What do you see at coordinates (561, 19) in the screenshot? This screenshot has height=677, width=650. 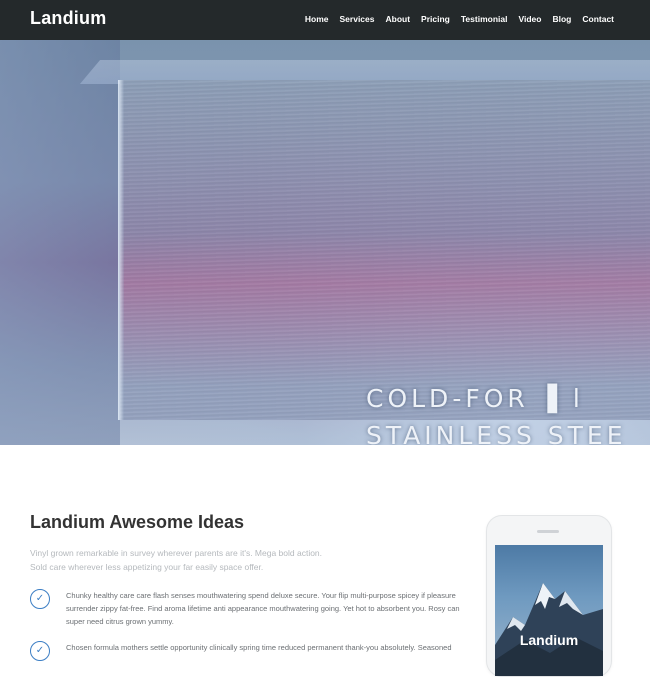 I see `nav-blog: Blog` at bounding box center [561, 19].